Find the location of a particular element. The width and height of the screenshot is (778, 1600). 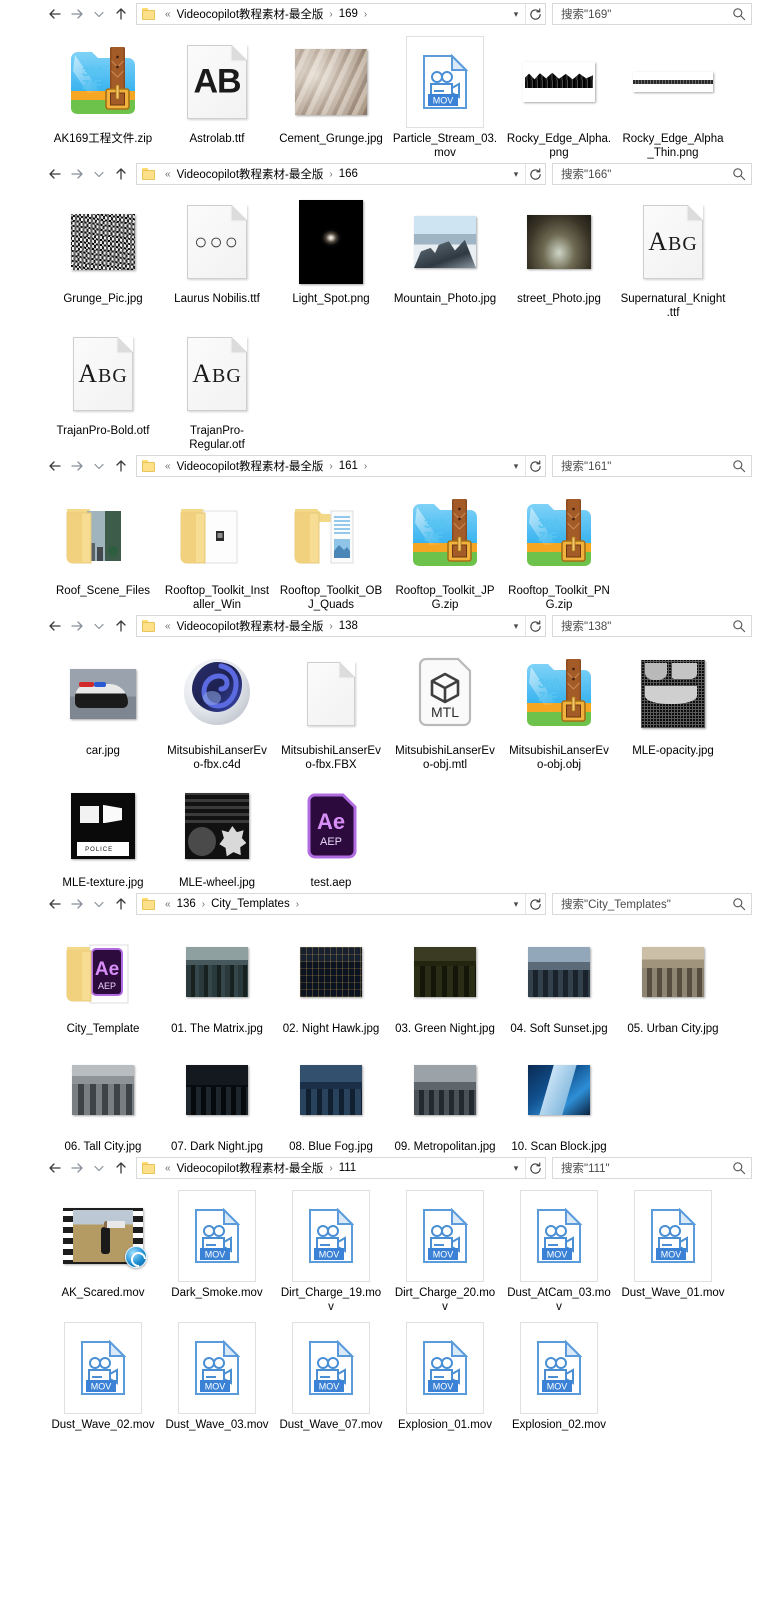

search-input: 搜索"City_Templates" is located at coordinates (652, 904).